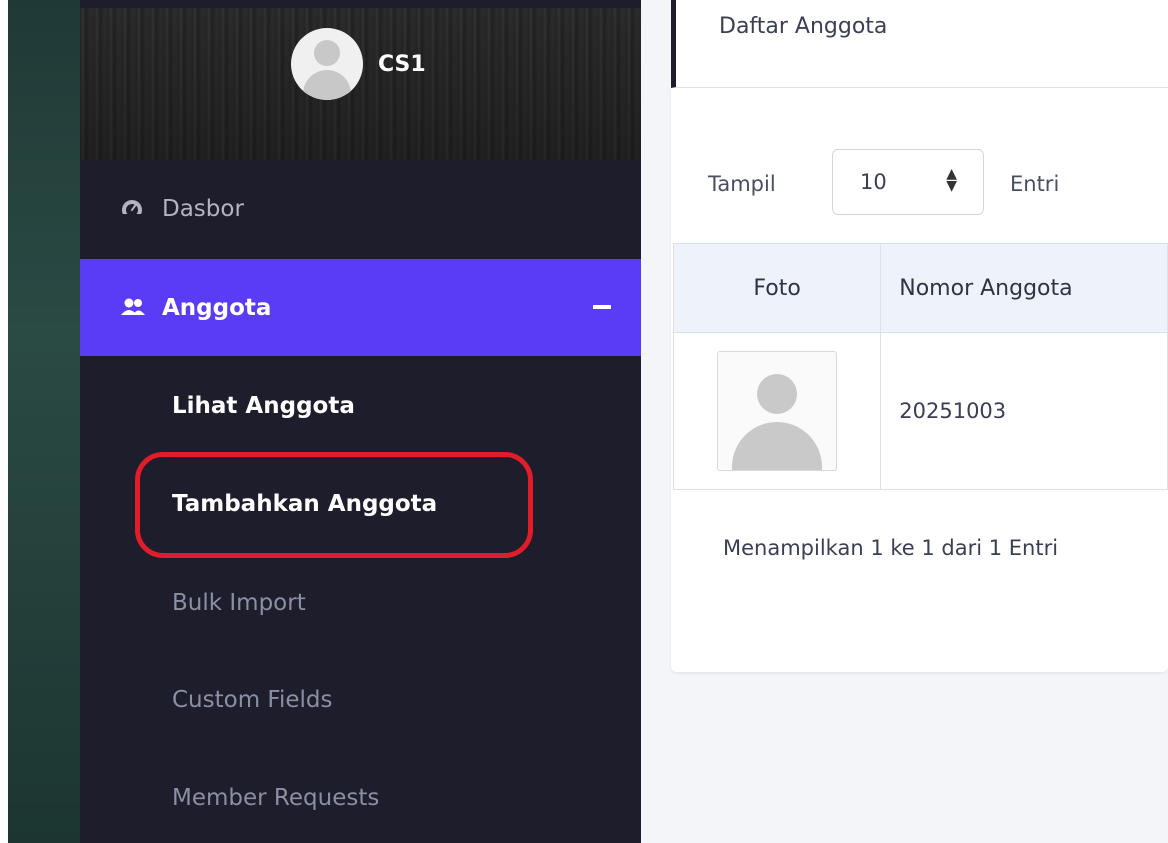 The height and width of the screenshot is (843, 1168). What do you see at coordinates (133, 209) in the screenshot?
I see `dashboard-icon` at bounding box center [133, 209].